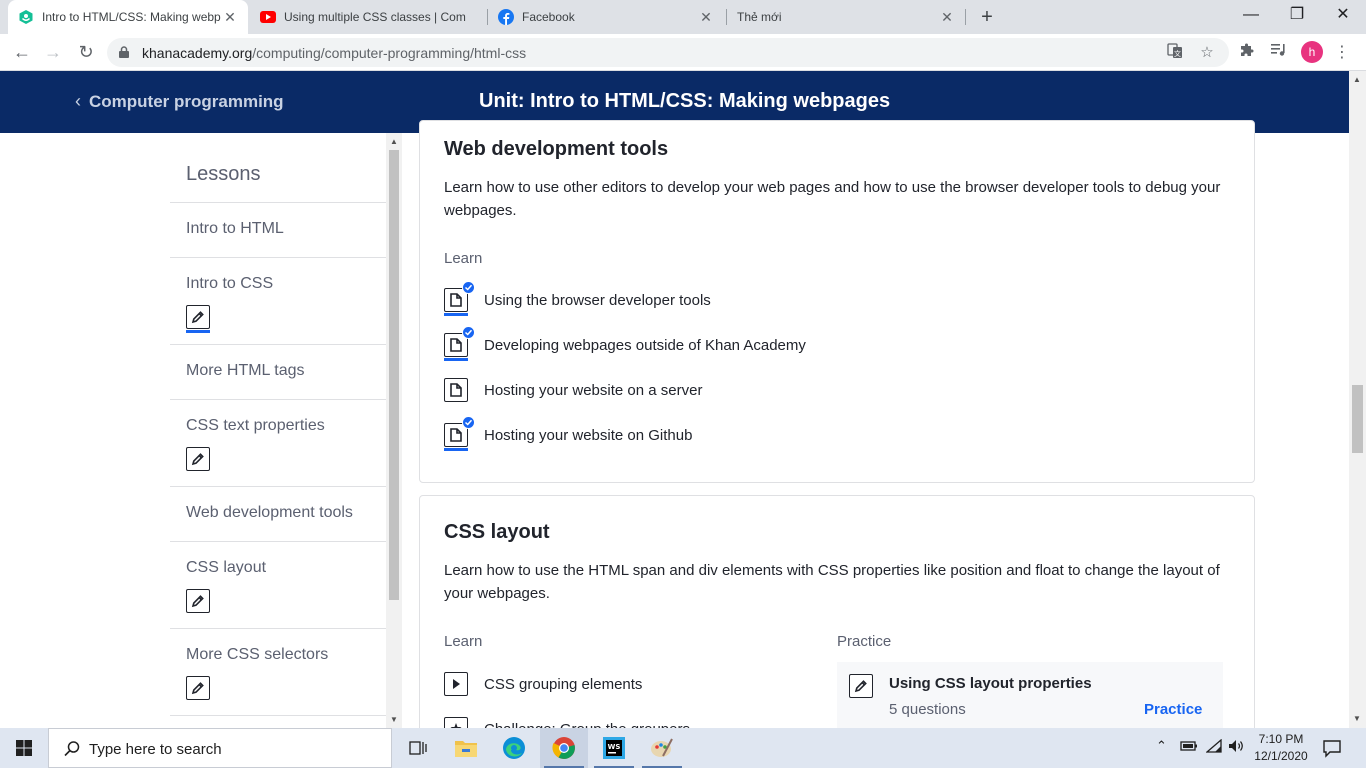  What do you see at coordinates (1342, 53) in the screenshot?
I see `chrome-menu-icon: ⋮` at bounding box center [1342, 53].